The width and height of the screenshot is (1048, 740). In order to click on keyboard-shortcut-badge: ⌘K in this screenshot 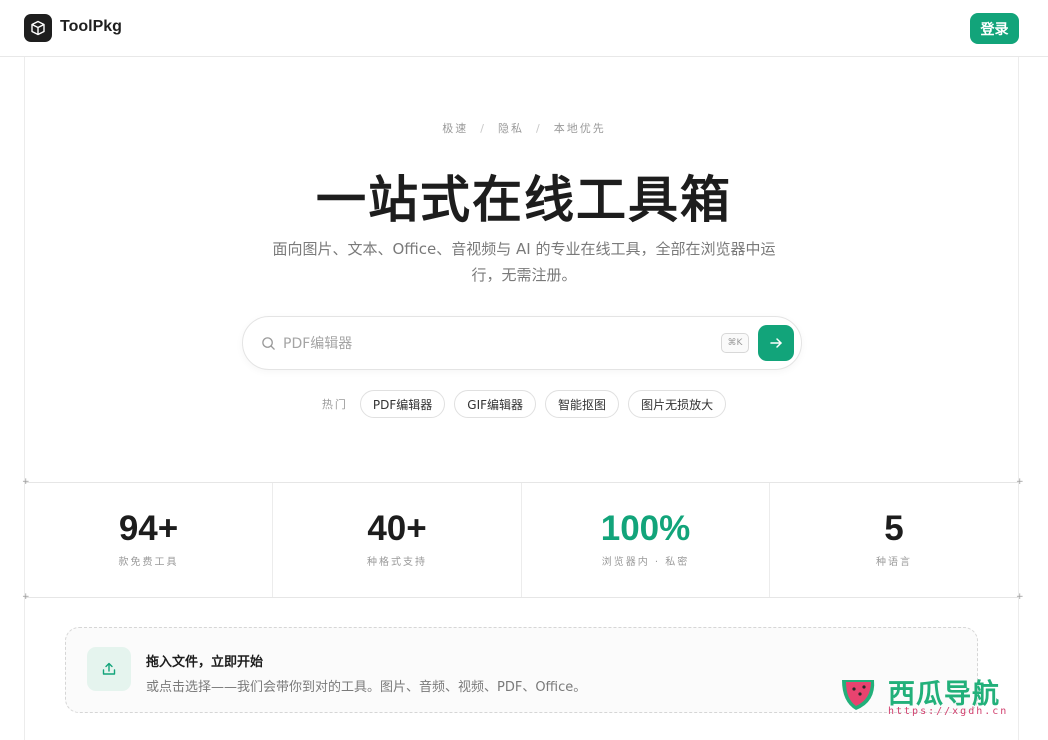, I will do `click(735, 343)`.